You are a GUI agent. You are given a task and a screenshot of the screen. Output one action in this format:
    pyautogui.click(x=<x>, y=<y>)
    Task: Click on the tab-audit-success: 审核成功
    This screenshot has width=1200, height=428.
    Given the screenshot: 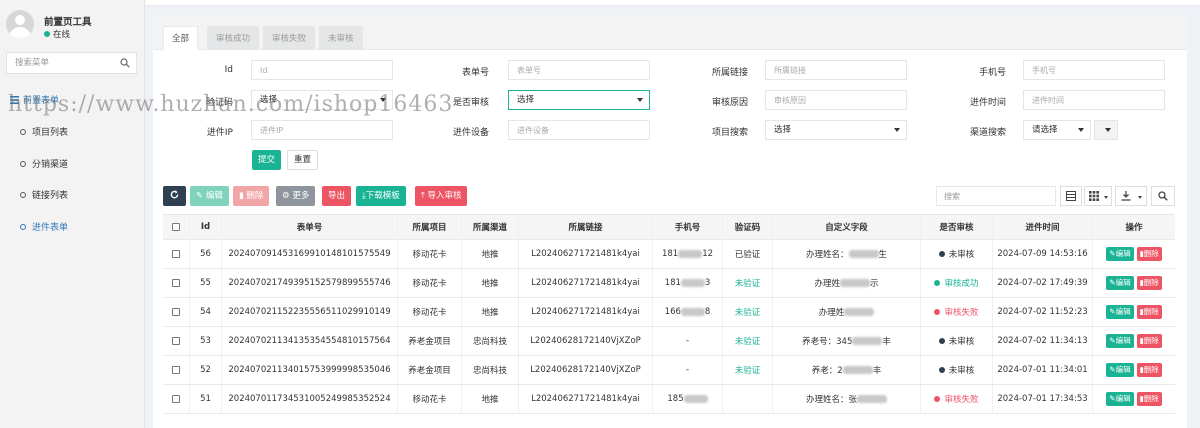 What is the action you would take?
    pyautogui.click(x=233, y=38)
    